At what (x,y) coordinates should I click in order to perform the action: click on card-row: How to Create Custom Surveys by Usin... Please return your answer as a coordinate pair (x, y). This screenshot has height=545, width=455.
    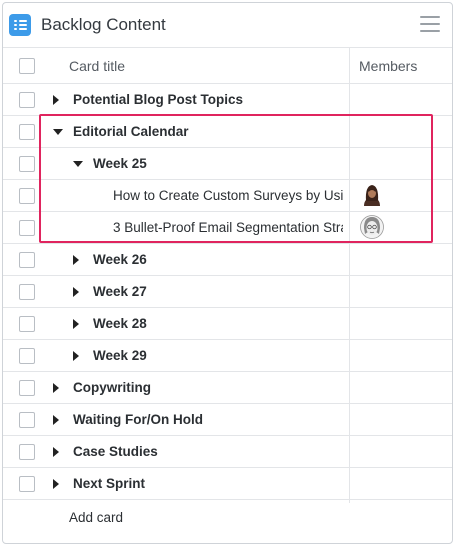
    Looking at the image, I should click on (227, 196).